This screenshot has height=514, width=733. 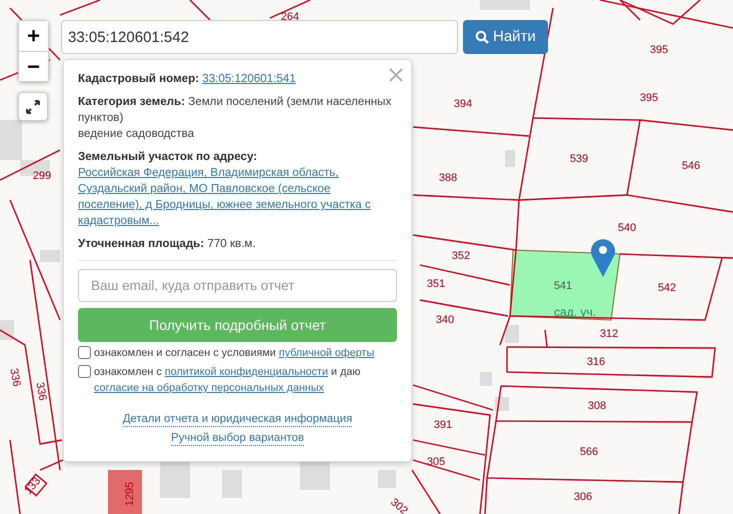 I want to click on parcel-number: 540, so click(x=627, y=228).